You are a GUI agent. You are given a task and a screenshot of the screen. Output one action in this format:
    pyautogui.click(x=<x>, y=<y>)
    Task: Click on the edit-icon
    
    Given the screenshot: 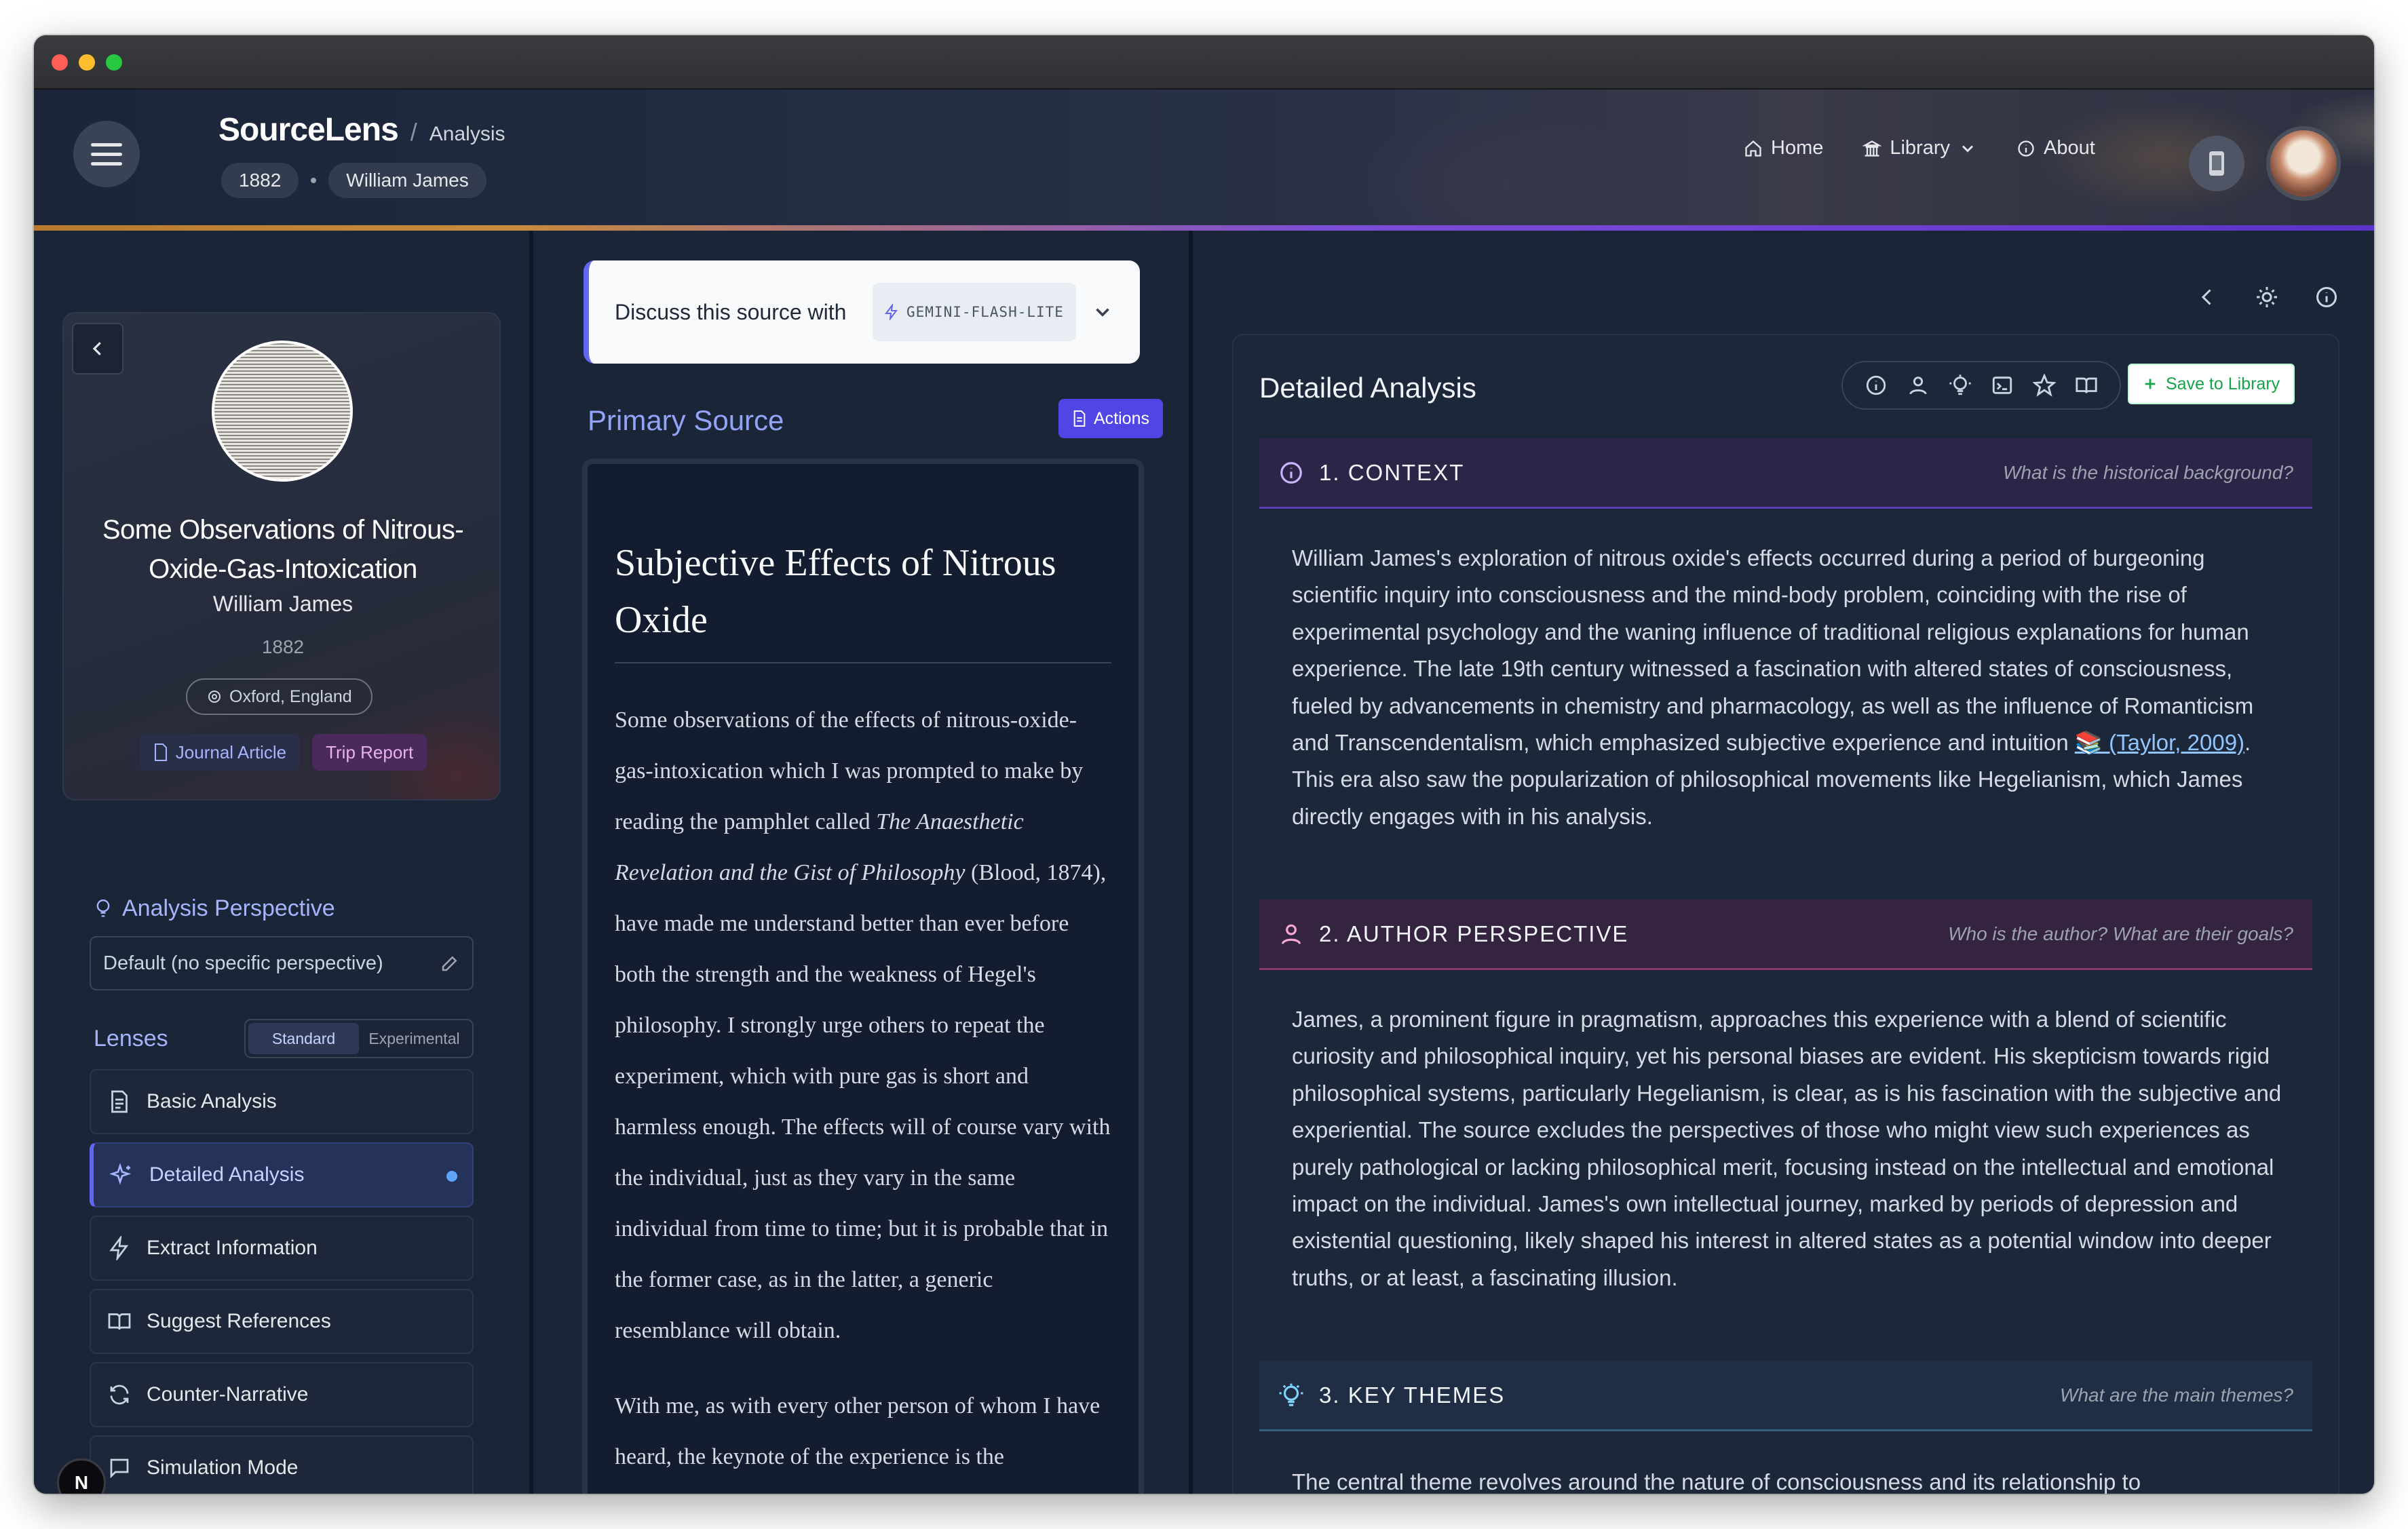 What is the action you would take?
    pyautogui.click(x=450, y=963)
    